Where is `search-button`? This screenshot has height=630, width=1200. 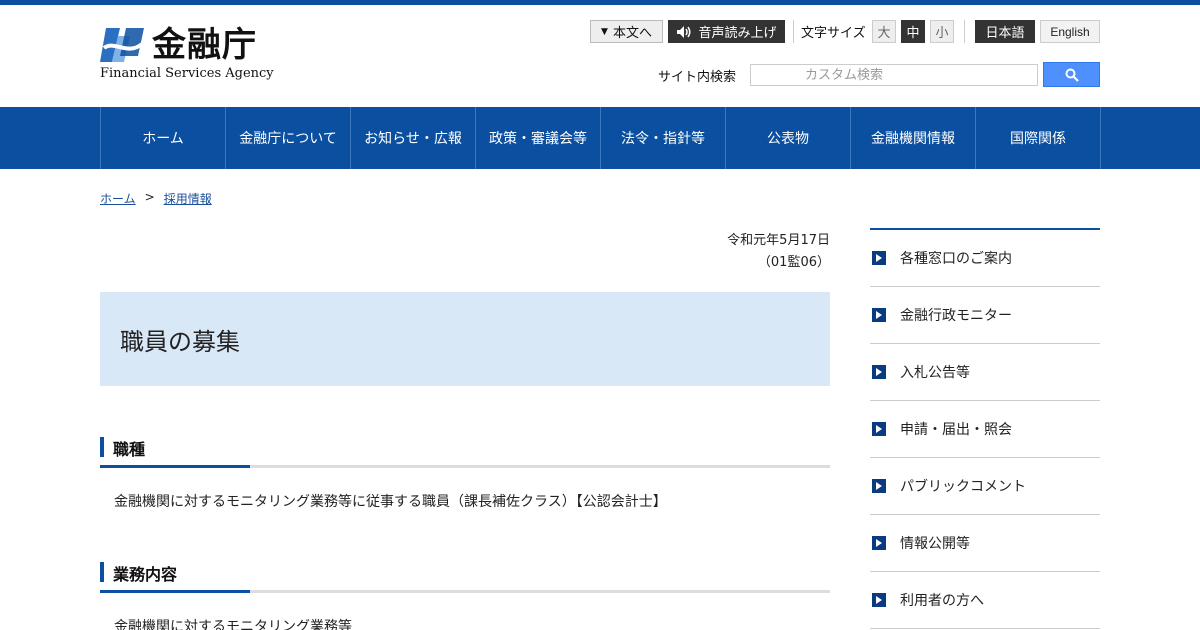 search-button is located at coordinates (1071, 74).